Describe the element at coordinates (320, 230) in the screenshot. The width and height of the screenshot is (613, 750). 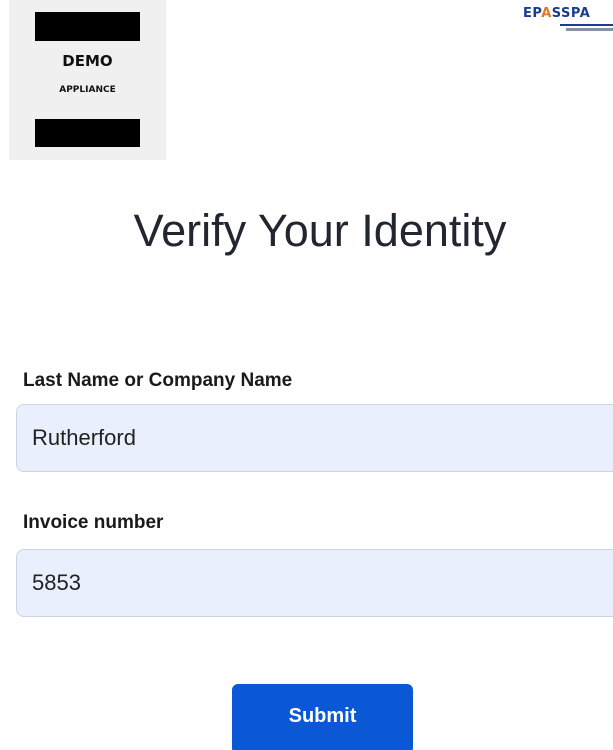
I see `page-title: Verify Your Identity` at that location.